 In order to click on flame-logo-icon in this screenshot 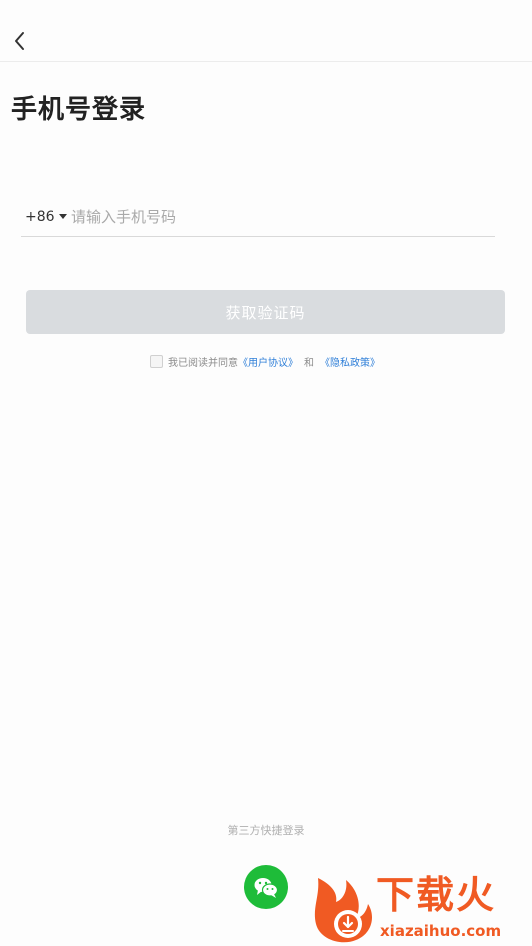, I will do `click(343, 910)`.